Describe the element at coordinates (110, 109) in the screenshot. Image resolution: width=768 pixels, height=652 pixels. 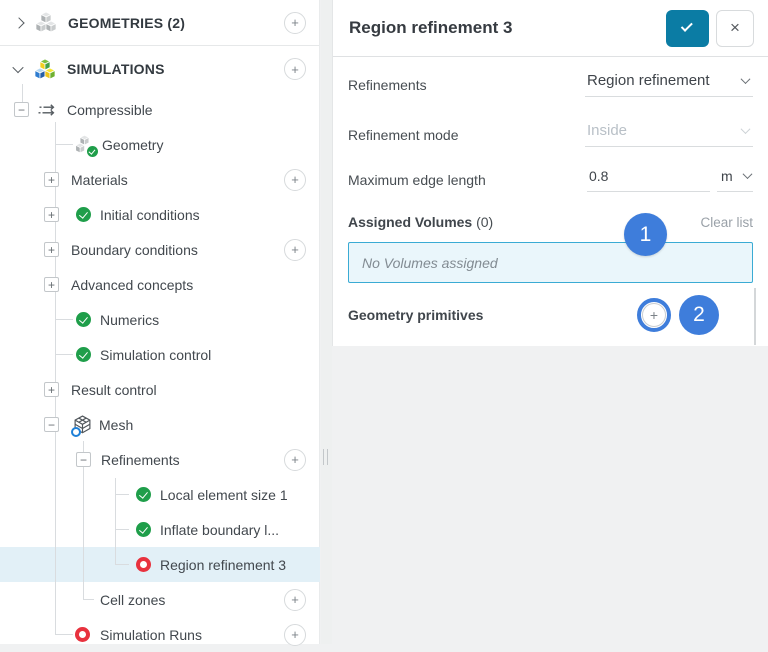
I see `tree-item-label: Compressible` at that location.